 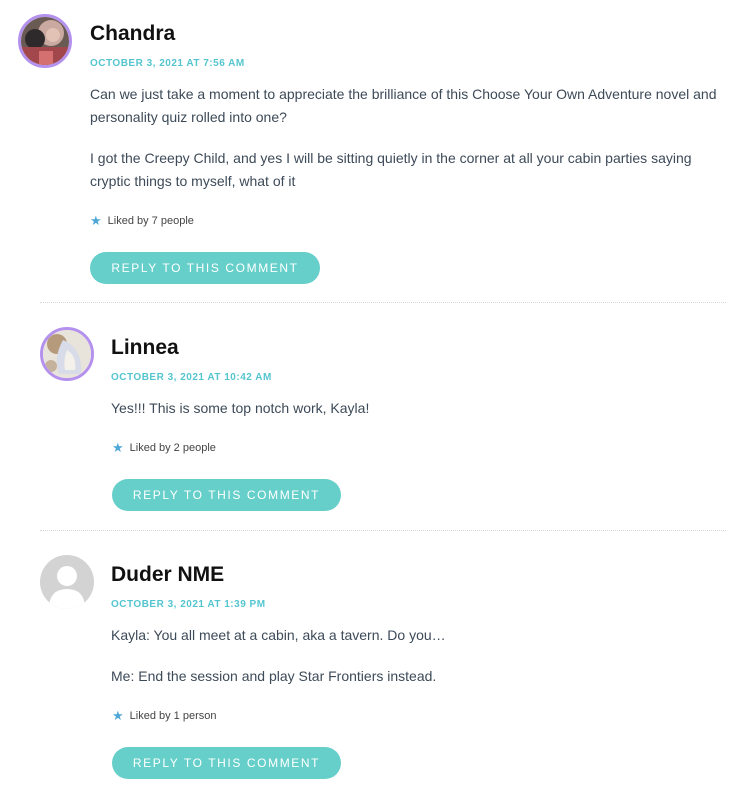 I want to click on reply-button: REPLY TO THIS COMMENT, so click(x=226, y=763).